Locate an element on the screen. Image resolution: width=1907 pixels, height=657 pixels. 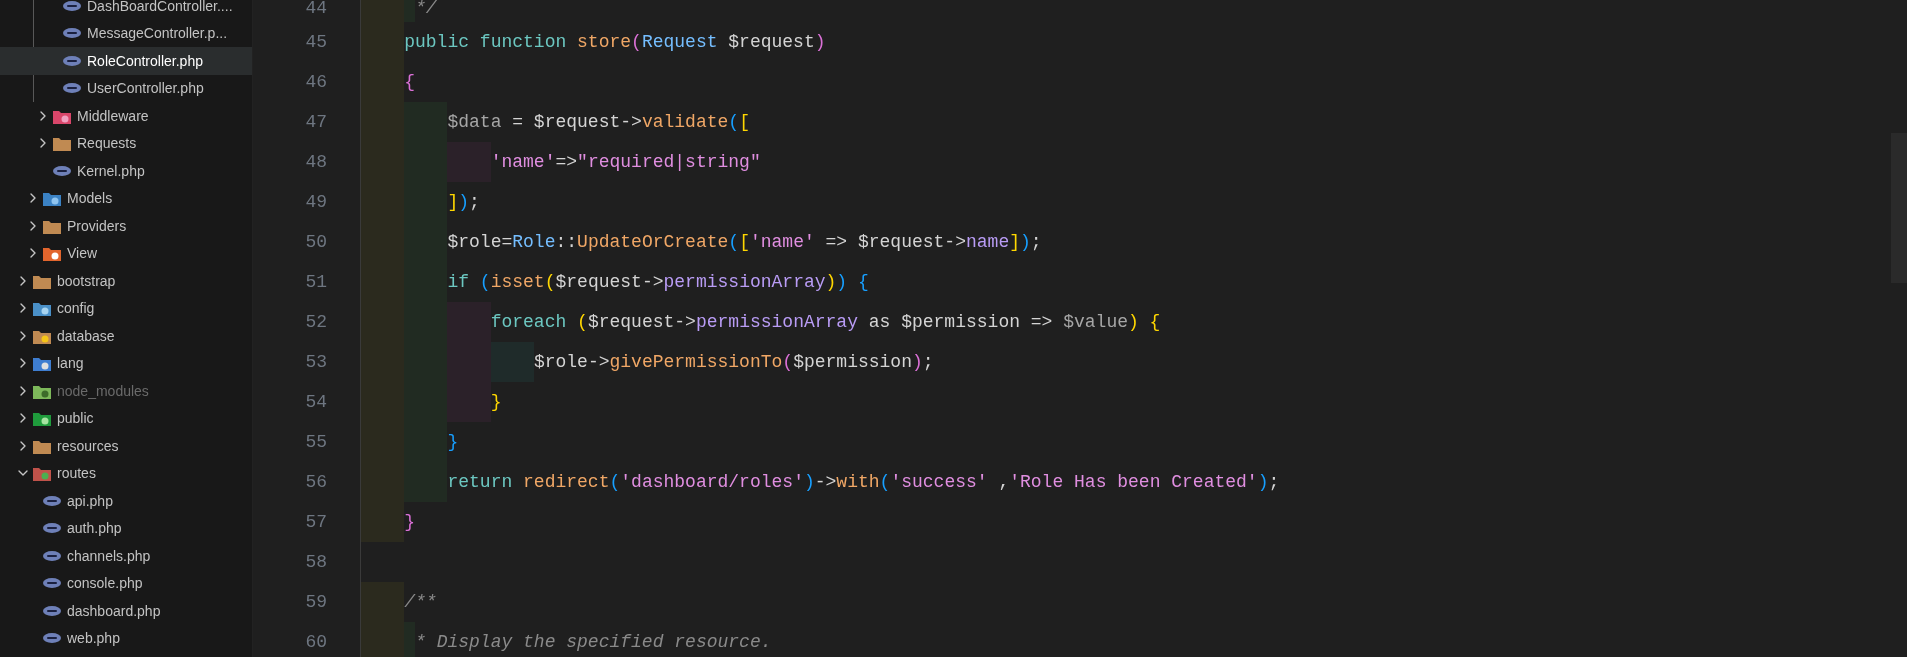
line-number: 46 is located at coordinates (316, 82).